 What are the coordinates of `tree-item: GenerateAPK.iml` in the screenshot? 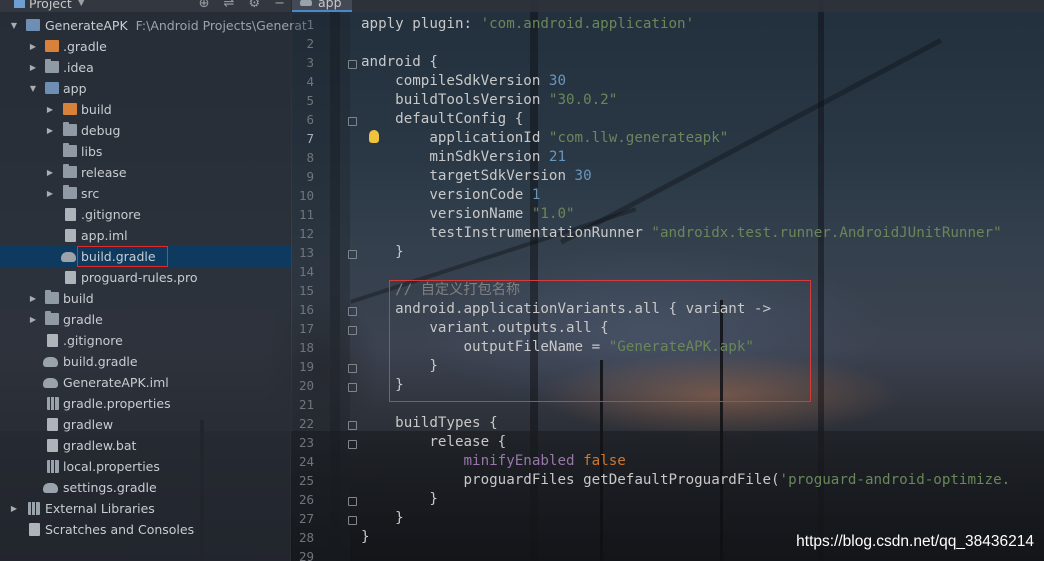 It's located at (145, 382).